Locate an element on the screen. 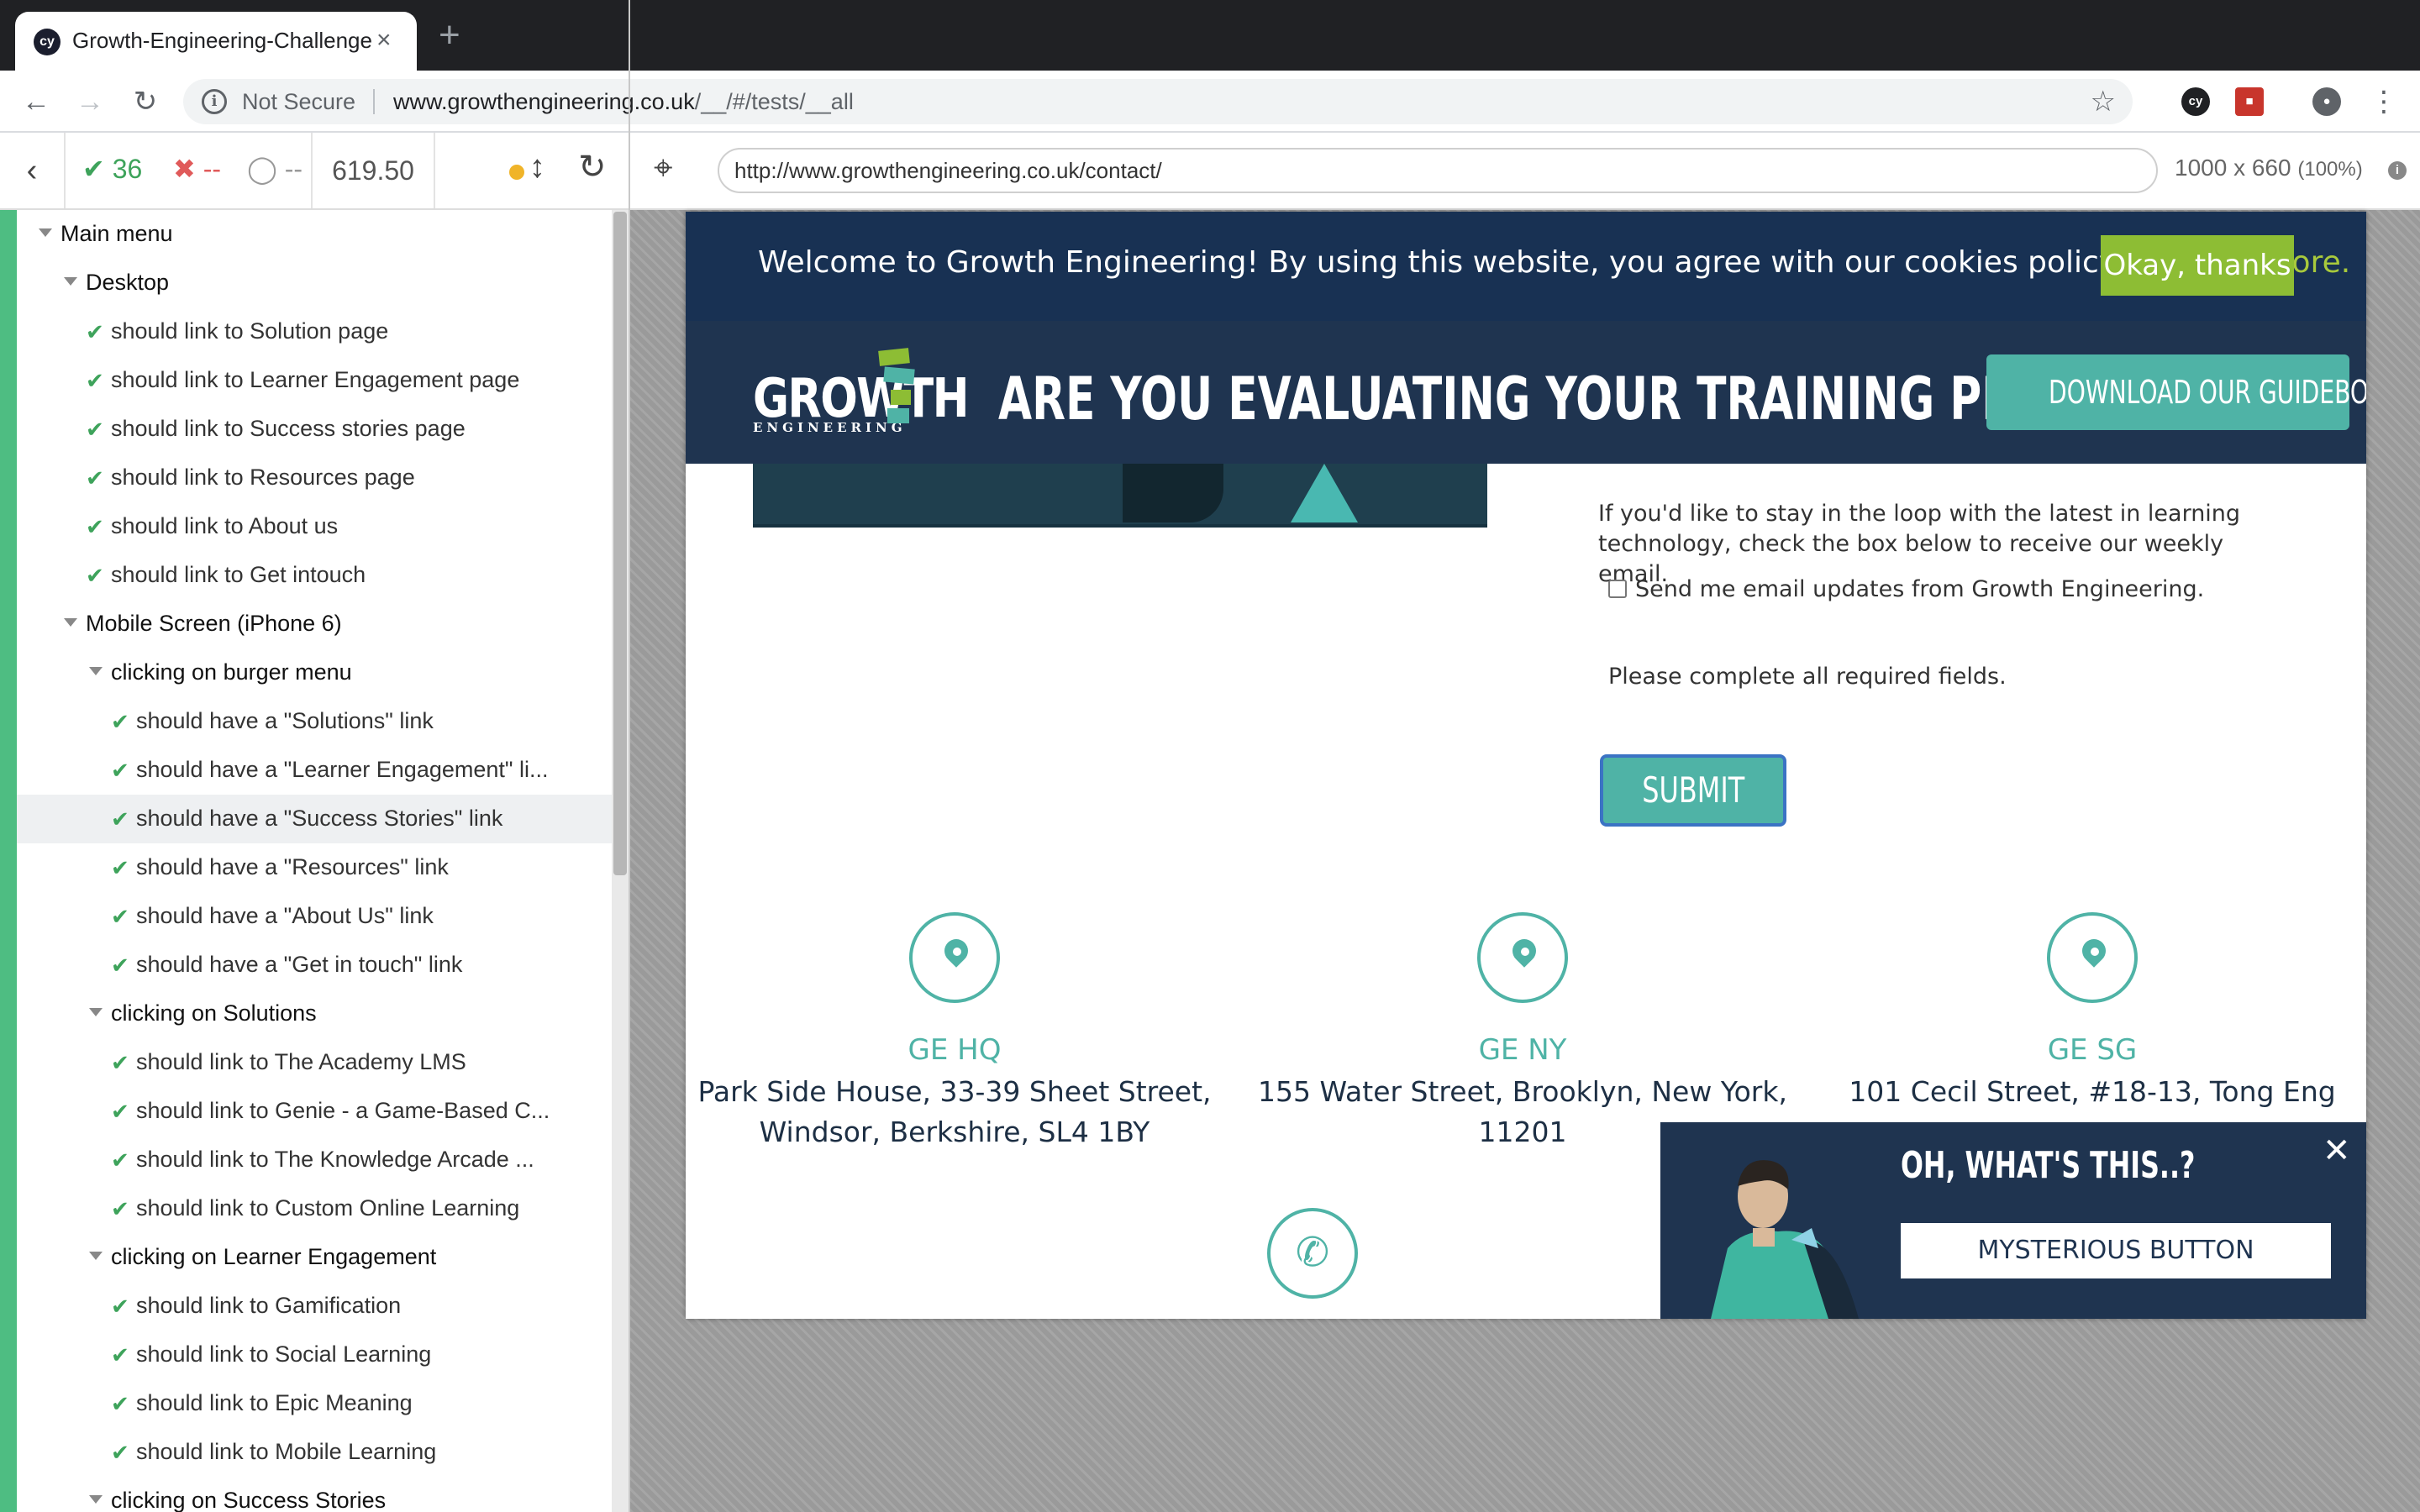 The height and width of the screenshot is (1512, 2420). office-name: GE NY is located at coordinates (1523, 1050).